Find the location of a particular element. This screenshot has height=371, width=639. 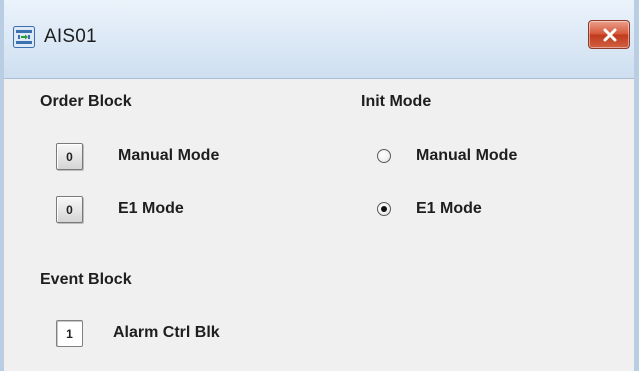

e1-mode-radio is located at coordinates (384, 209).